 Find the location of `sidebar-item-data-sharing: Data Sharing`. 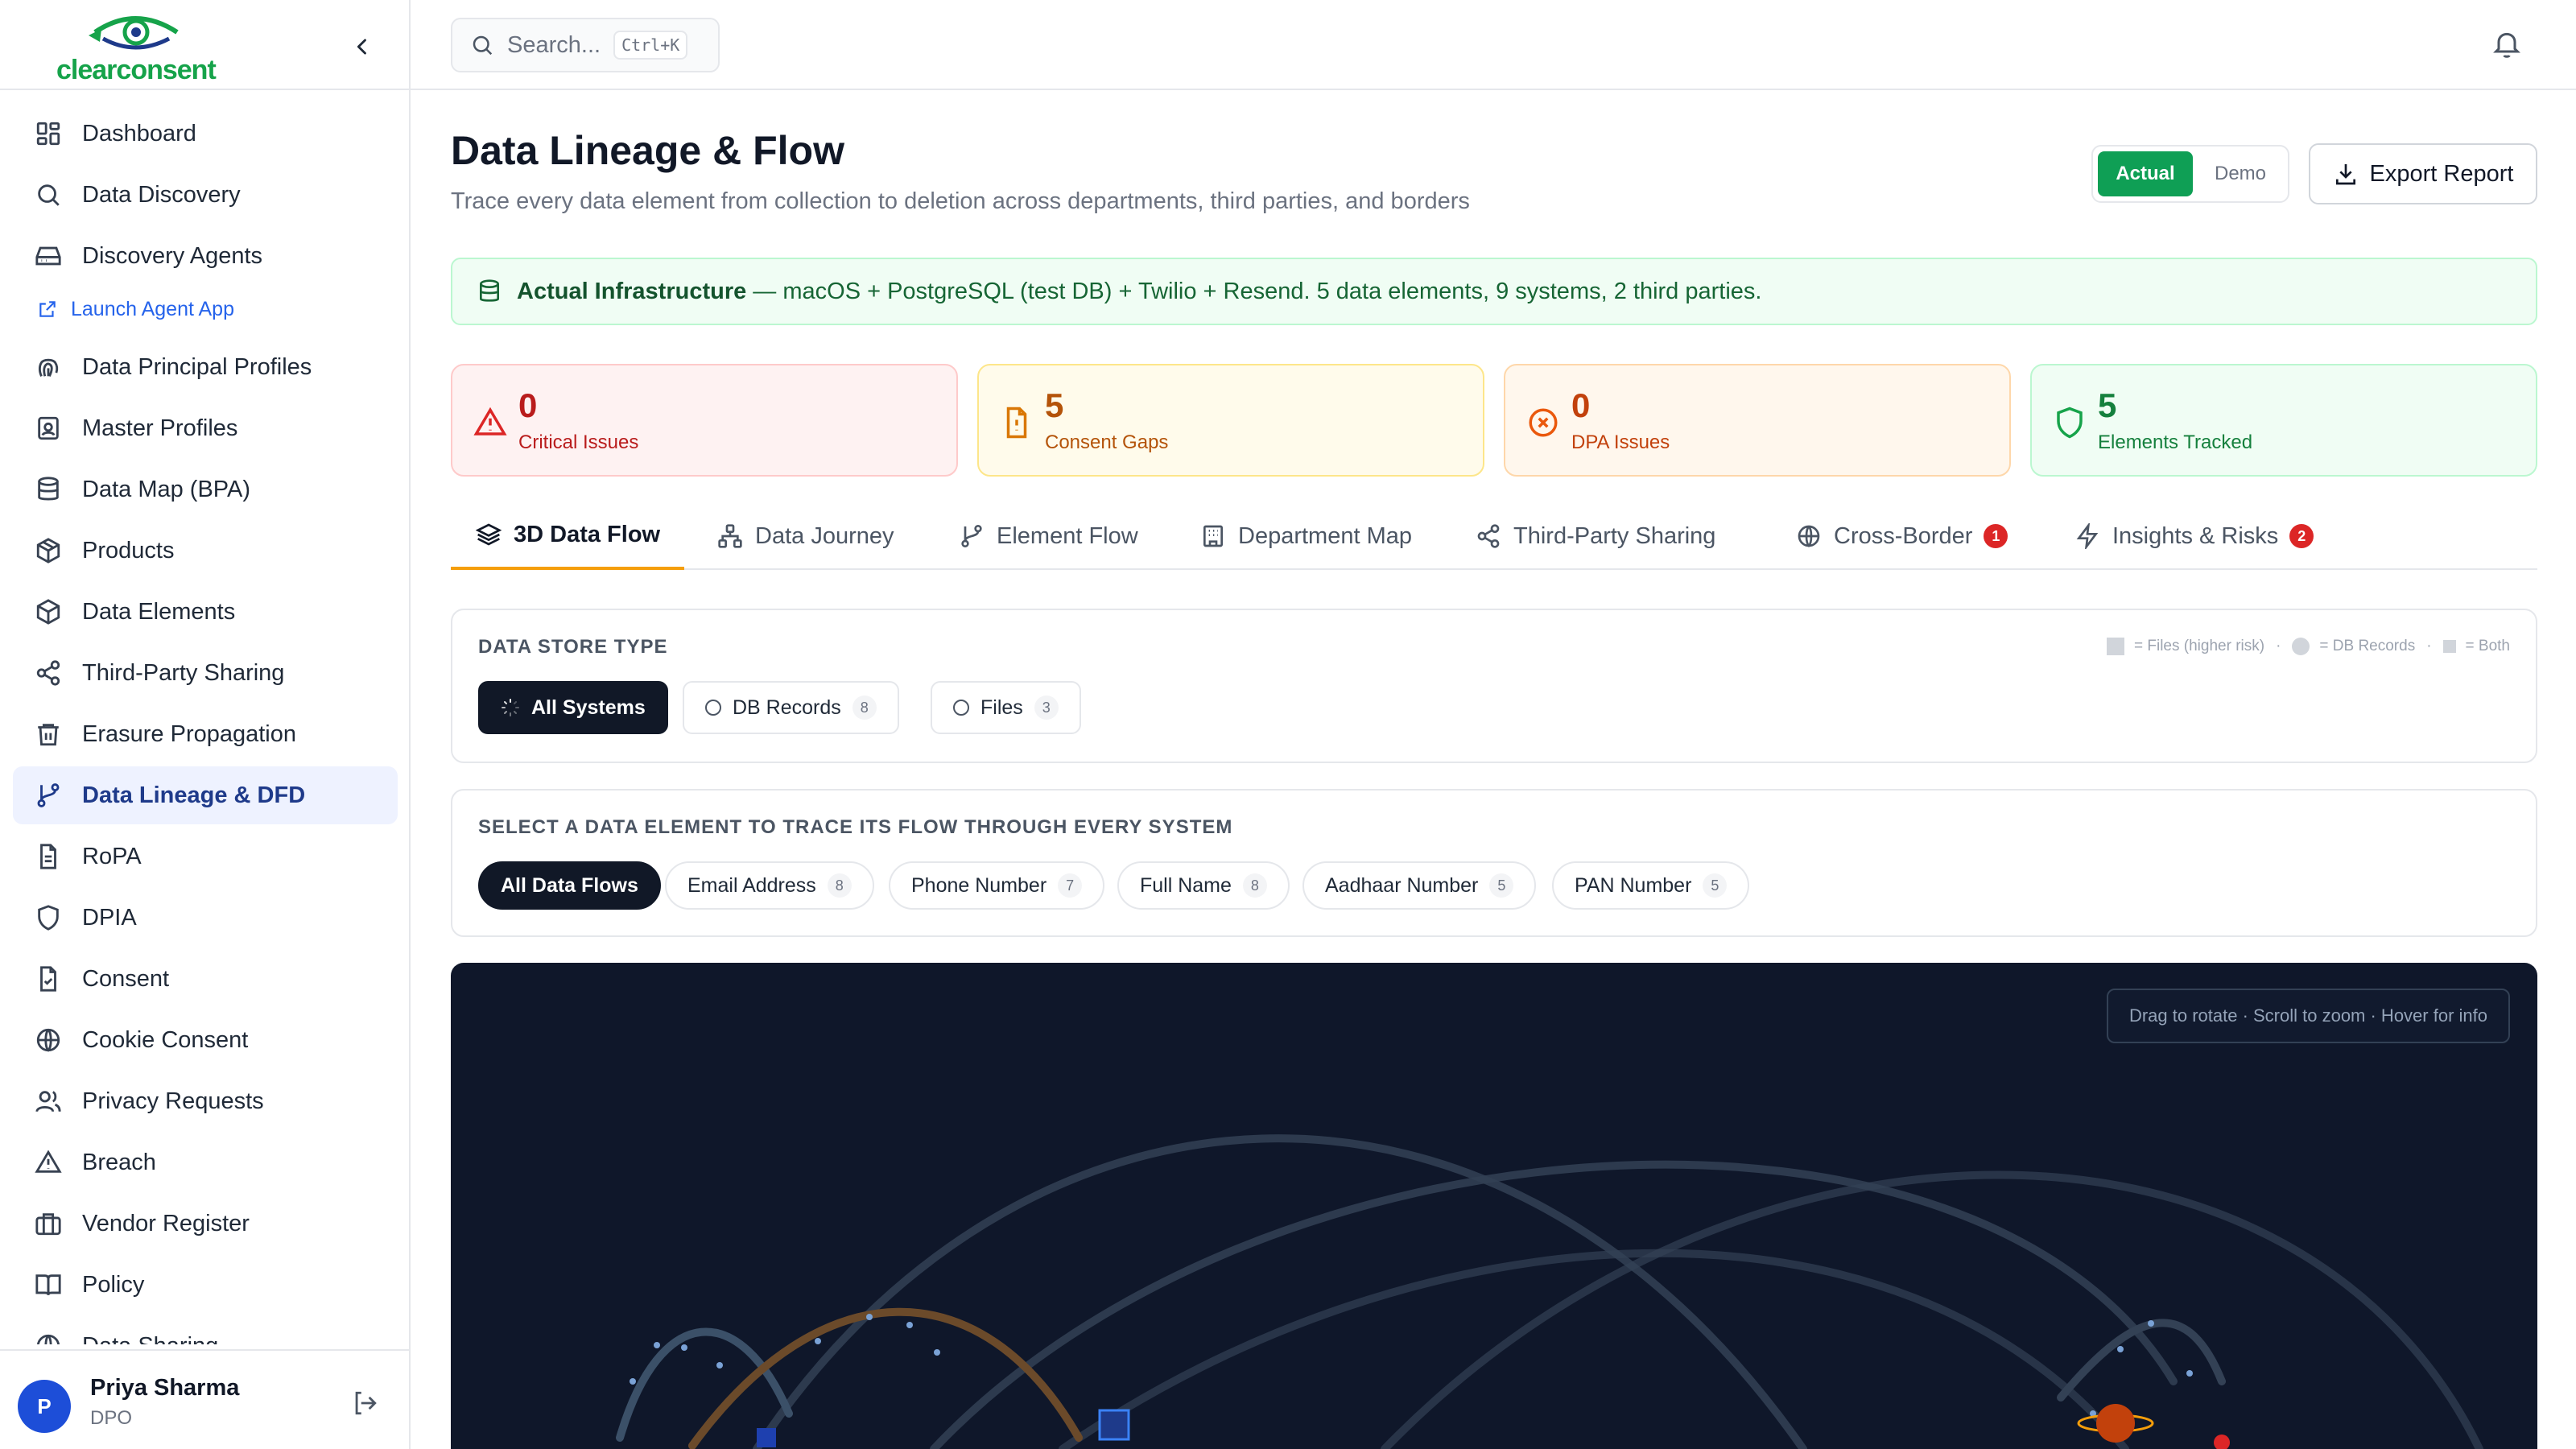

sidebar-item-data-sharing: Data Sharing is located at coordinates (205, 1330).